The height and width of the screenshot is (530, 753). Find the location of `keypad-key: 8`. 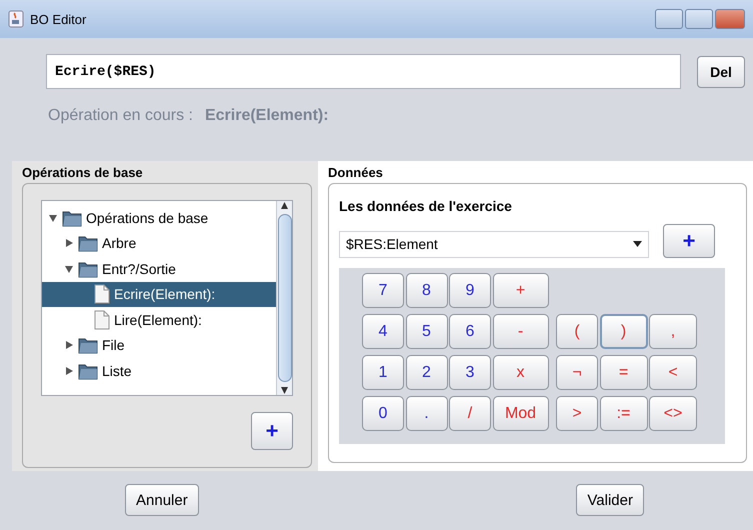

keypad-key: 8 is located at coordinates (427, 290).